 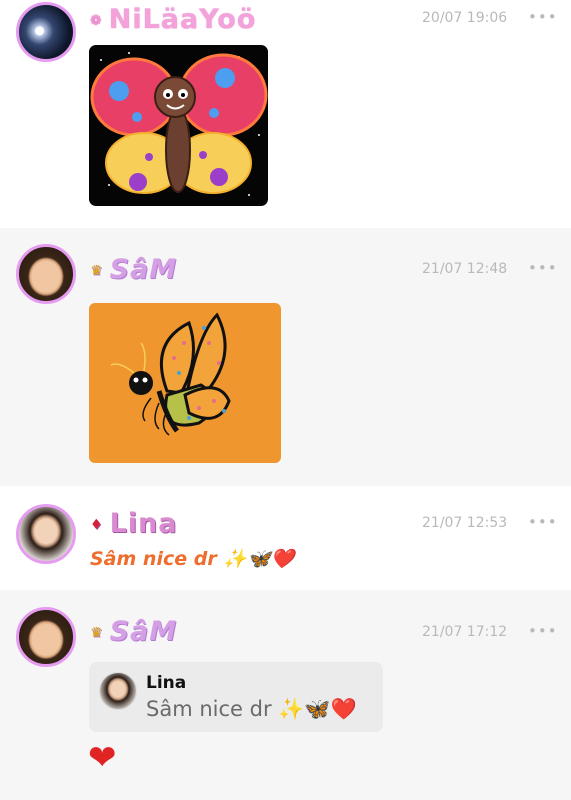 I want to click on timestamp: 20/07 19:06, so click(x=465, y=18).